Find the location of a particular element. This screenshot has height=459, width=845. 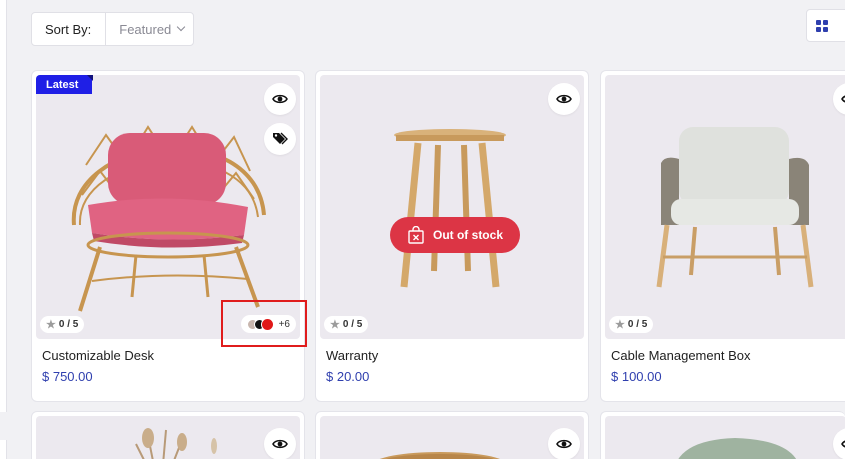

dried-grass-illustration is located at coordinates (176, 443).